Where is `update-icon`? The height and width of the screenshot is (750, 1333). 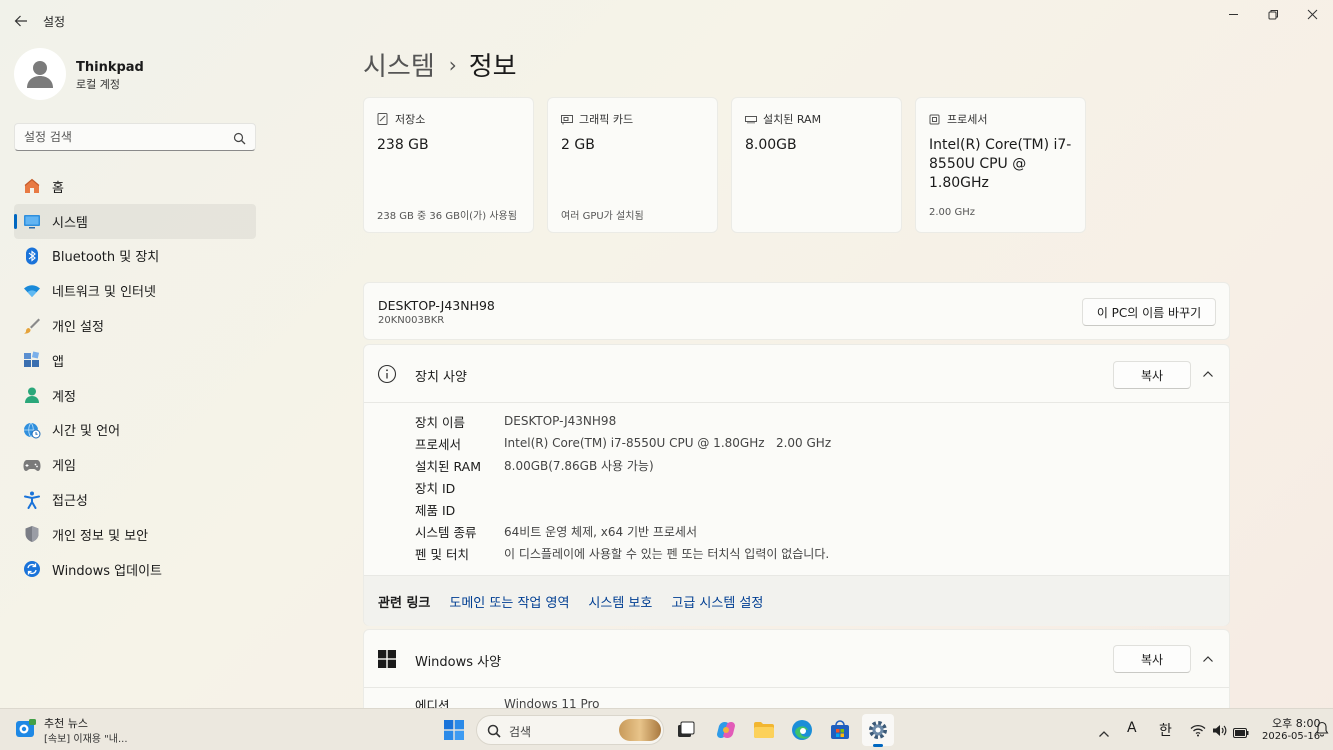 update-icon is located at coordinates (32, 569).